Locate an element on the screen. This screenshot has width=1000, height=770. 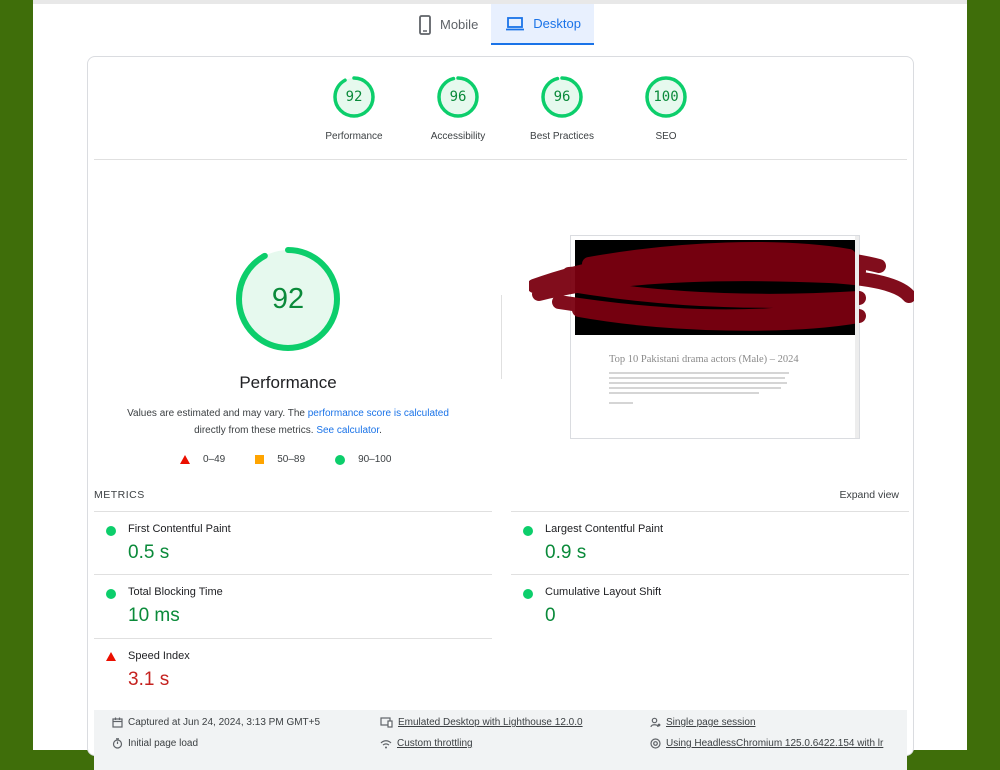
metric-label: First Contentful Paint is located at coordinates (179, 529).